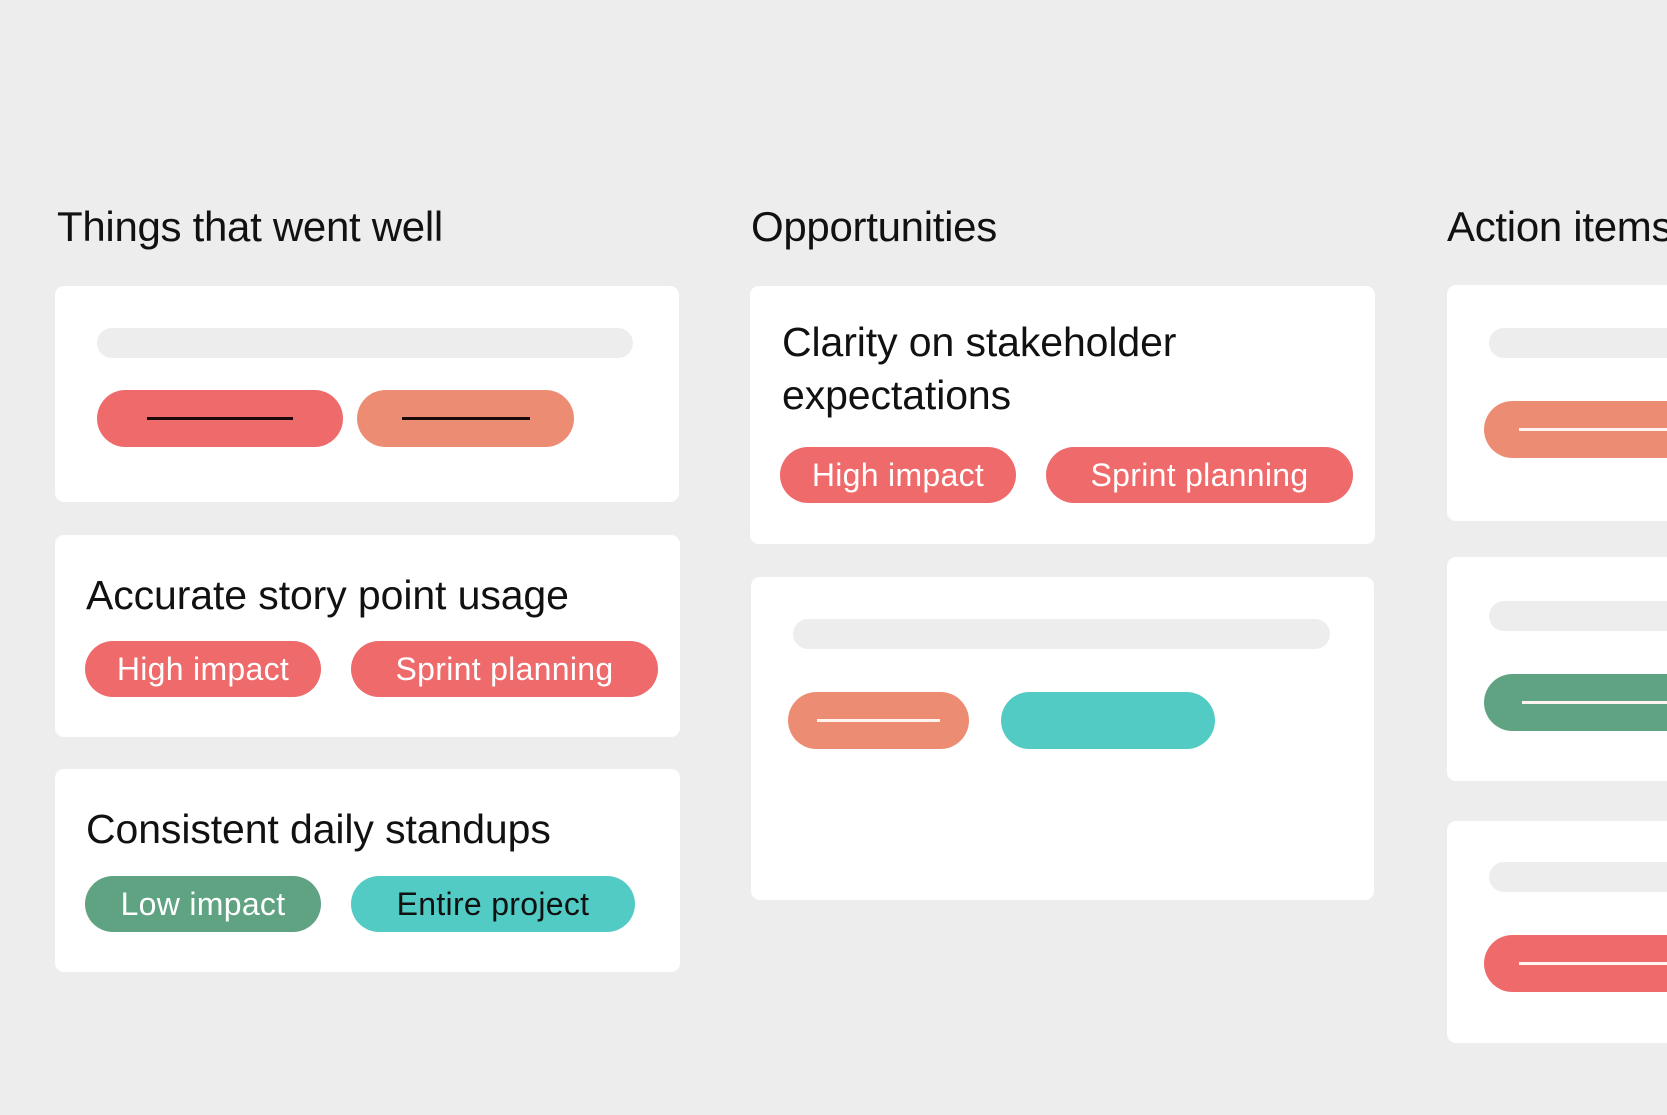 The height and width of the screenshot is (1115, 1667). Describe the element at coordinates (203, 904) in the screenshot. I see `tag-low-impact: Low impact` at that location.